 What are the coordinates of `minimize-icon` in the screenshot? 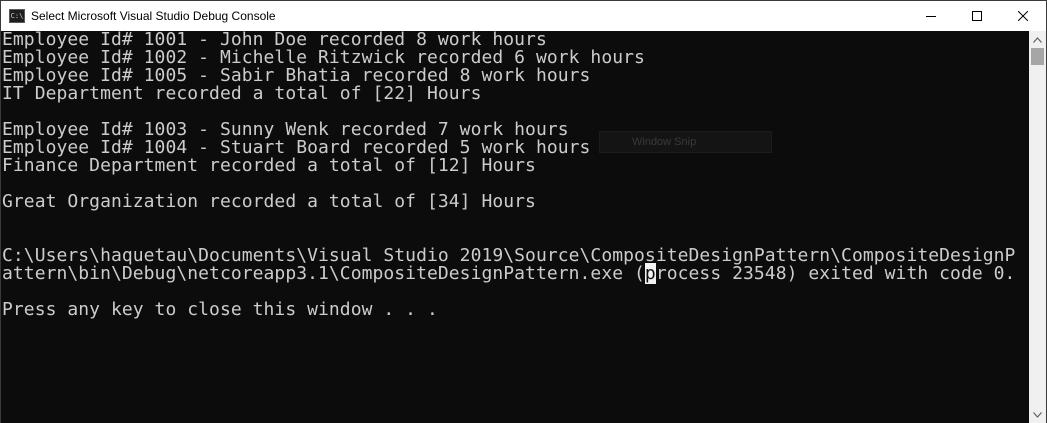 It's located at (931, 16).